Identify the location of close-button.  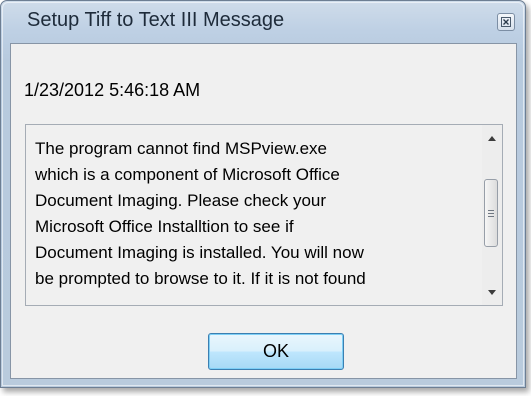
(506, 22).